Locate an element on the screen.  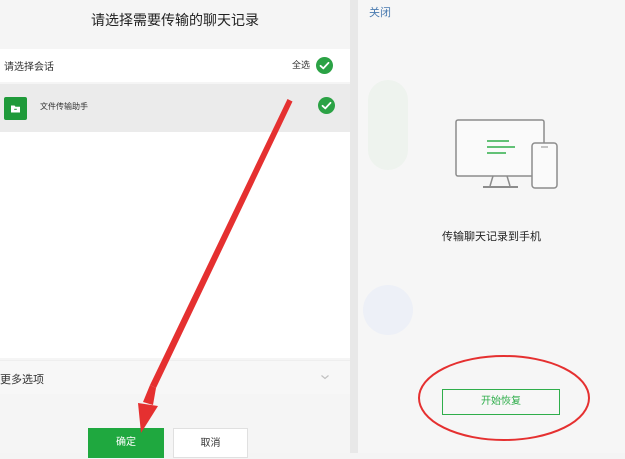
chat-list-item: 文件传输助手 is located at coordinates (175, 108).